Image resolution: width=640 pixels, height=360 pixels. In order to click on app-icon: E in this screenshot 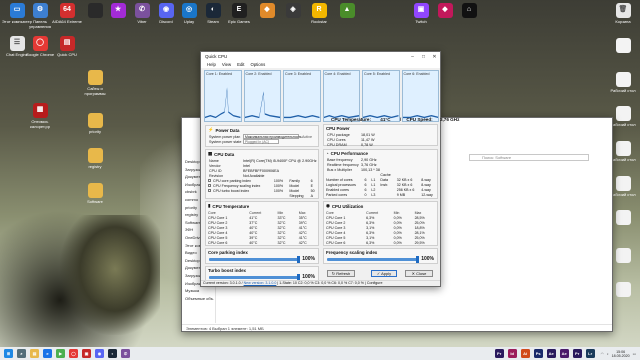, I will do `click(239, 10)`.